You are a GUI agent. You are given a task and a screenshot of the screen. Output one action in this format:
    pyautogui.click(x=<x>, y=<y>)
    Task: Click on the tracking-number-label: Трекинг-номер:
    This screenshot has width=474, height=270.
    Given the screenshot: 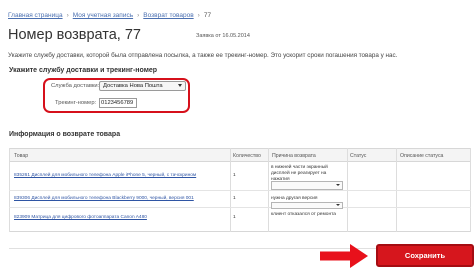 What is the action you would take?
    pyautogui.click(x=76, y=103)
    